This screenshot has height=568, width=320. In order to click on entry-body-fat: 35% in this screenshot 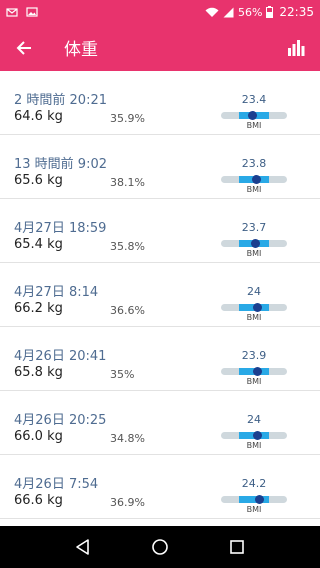, I will do `click(122, 374)`.